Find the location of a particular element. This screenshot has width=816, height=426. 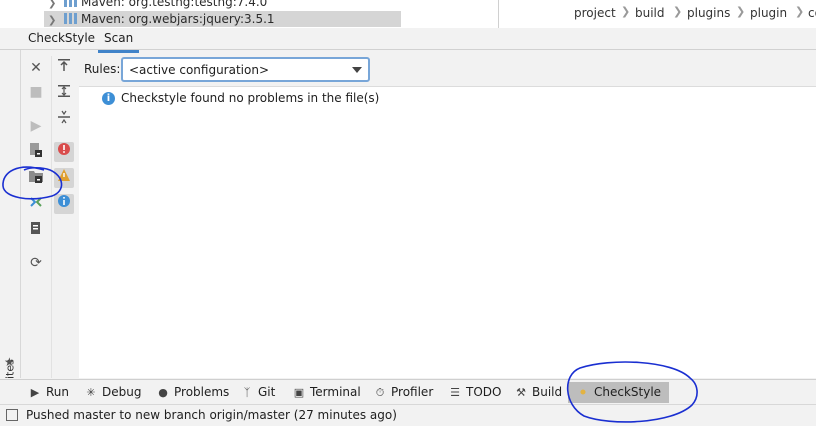

tab-checkstyle-active: ⚫ CheckStyle is located at coordinates (619, 392).